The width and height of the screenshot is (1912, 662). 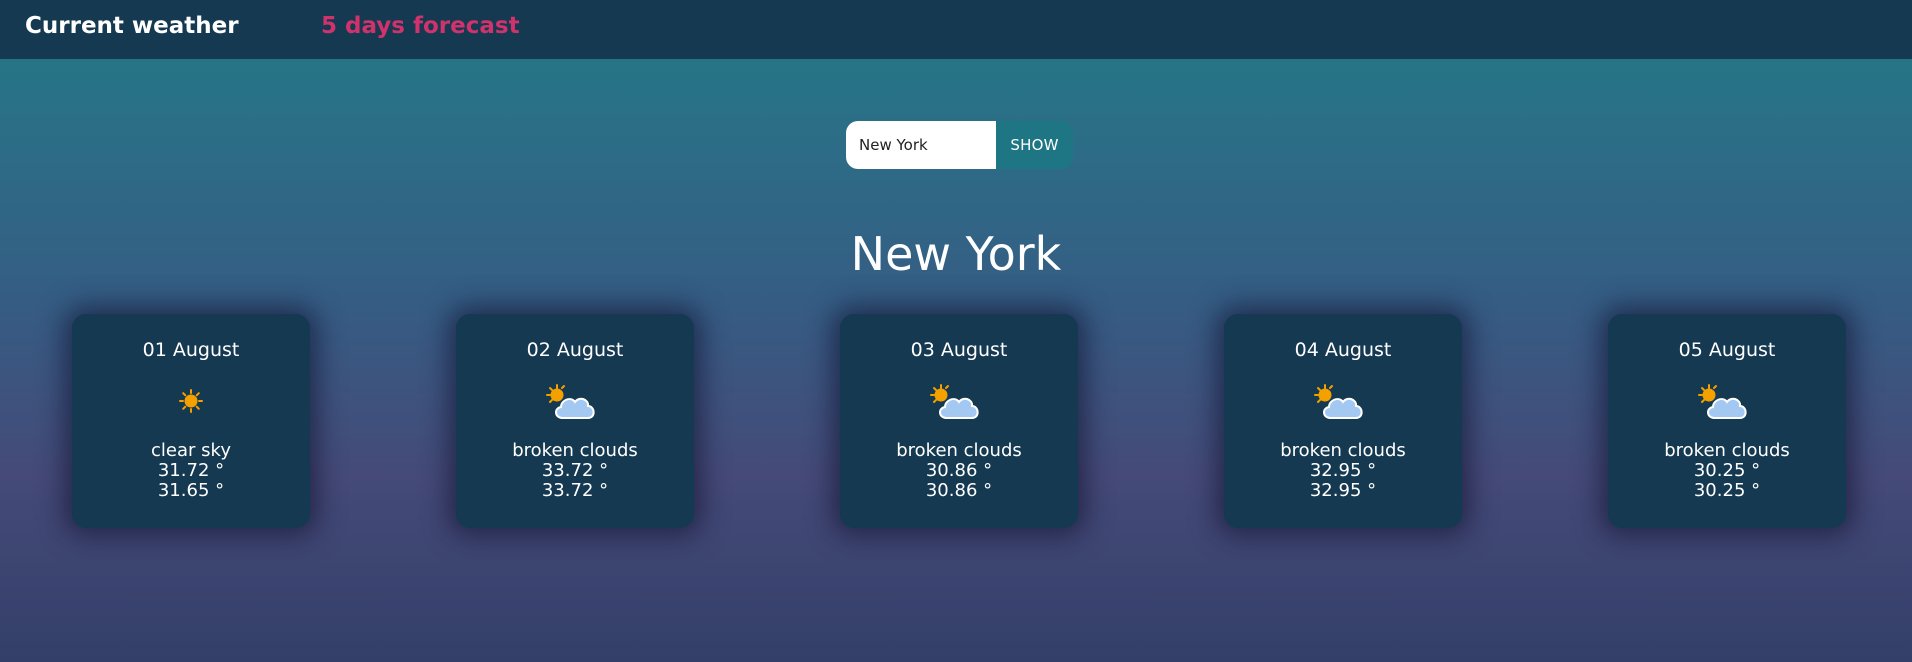 I want to click on forecast-card: 05 August broken clouds 30.25 ° 30.25 °, so click(x=1727, y=421).